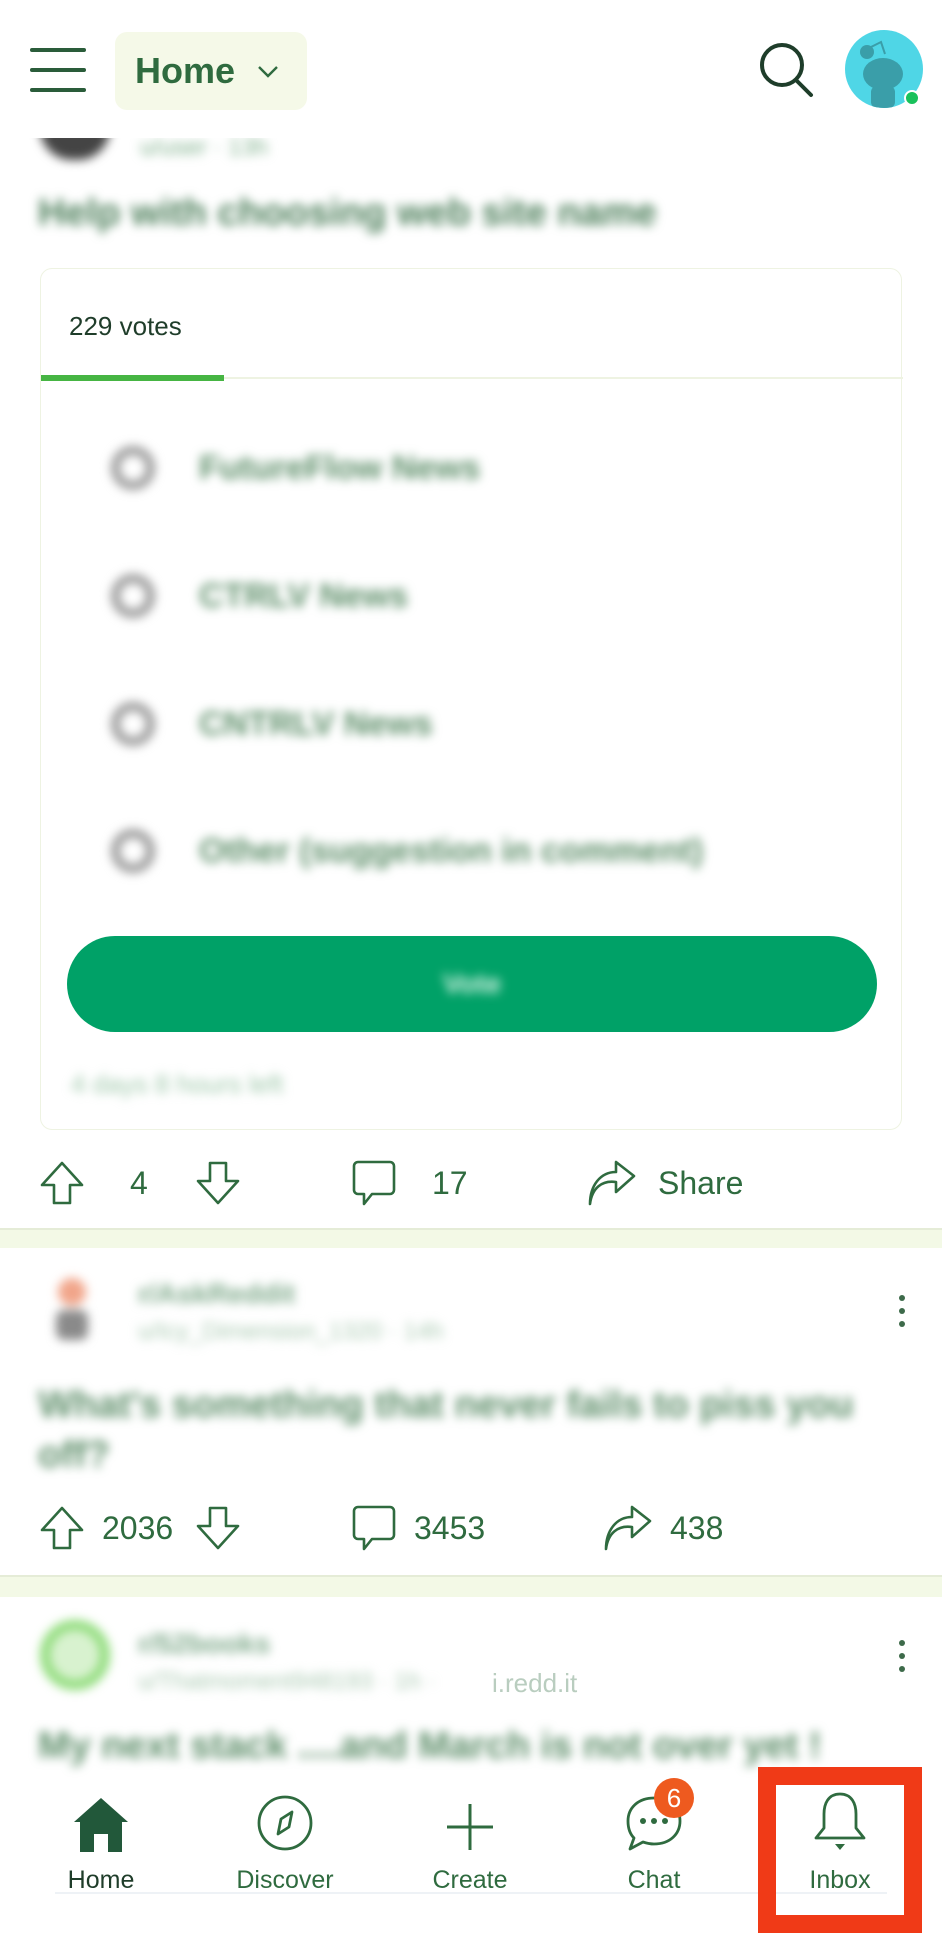  What do you see at coordinates (654, 1844) in the screenshot?
I see `nav-chat: 6 Chat` at bounding box center [654, 1844].